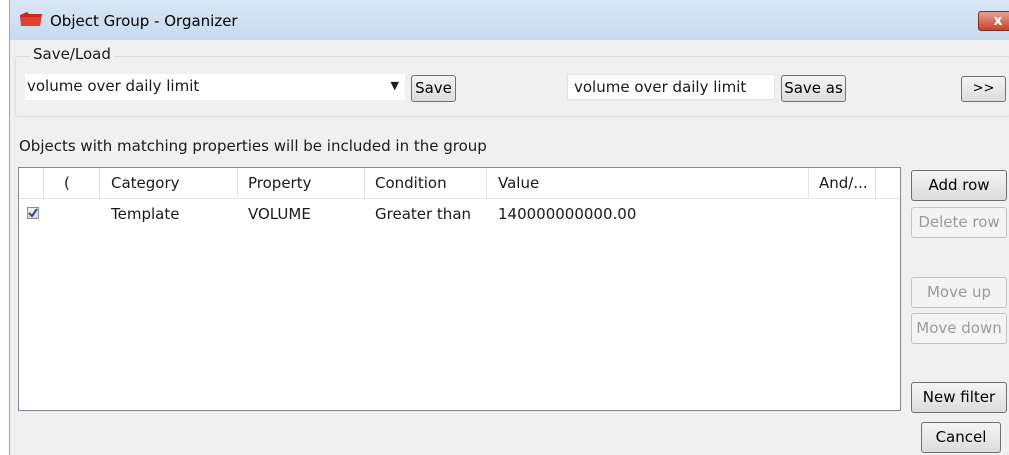 The image size is (1009, 455). Describe the element at coordinates (509, 20) in the screenshot. I see `title-bar: Object Group - Organizer x` at that location.